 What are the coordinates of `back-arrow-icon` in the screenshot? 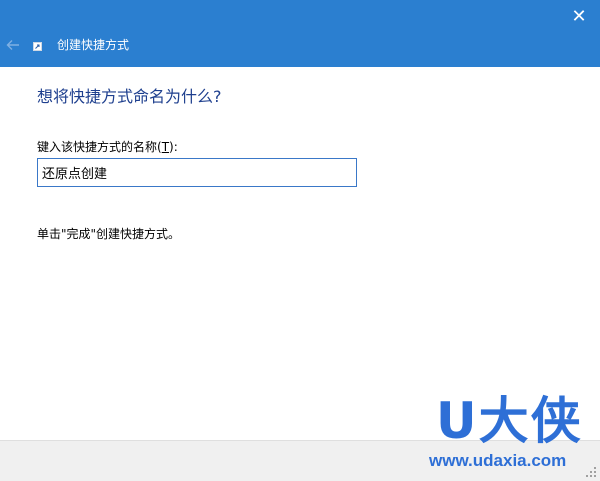 It's located at (12, 45).